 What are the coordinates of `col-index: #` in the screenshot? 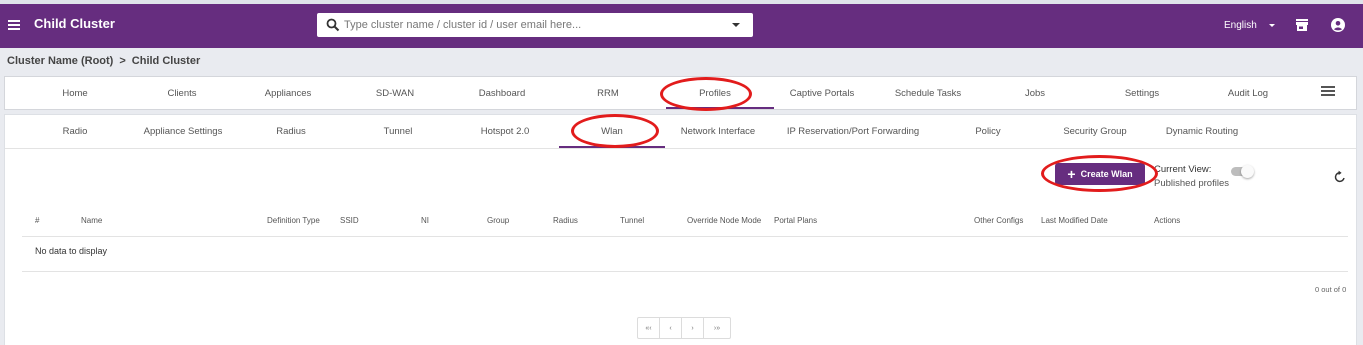 It's located at (37, 220).